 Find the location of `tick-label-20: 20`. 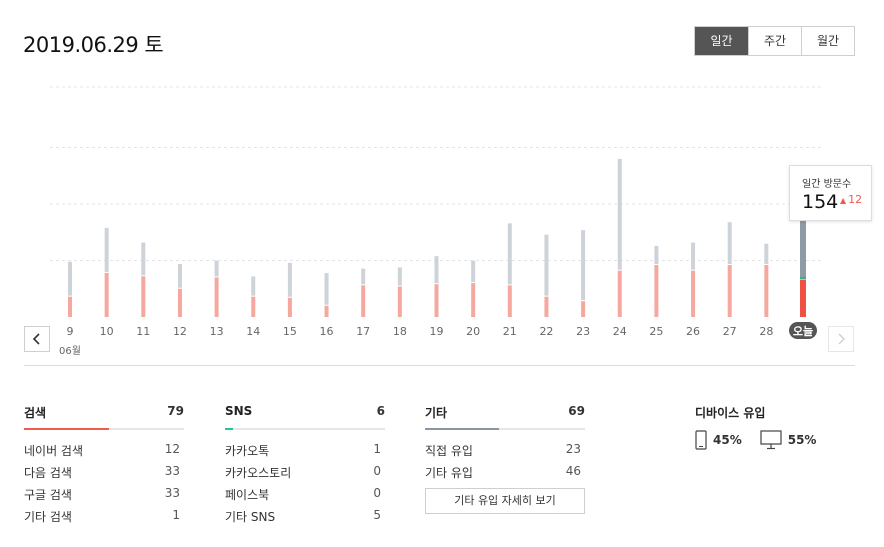

tick-label-20: 20 is located at coordinates (473, 331).